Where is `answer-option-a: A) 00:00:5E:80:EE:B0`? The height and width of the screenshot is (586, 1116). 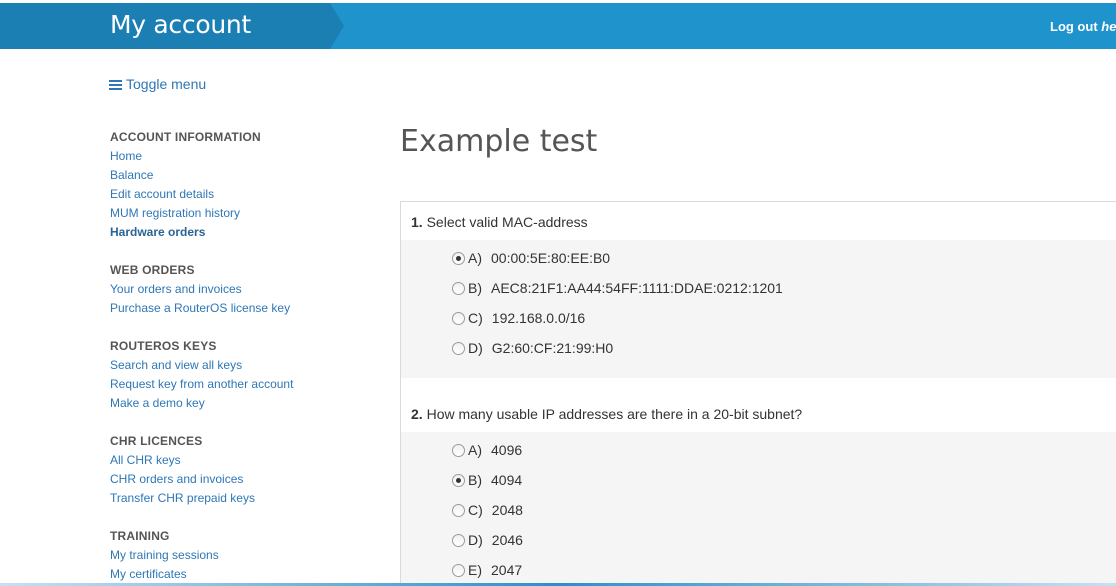 answer-option-a: A) 00:00:5E:80:EE:B0 is located at coordinates (531, 258).